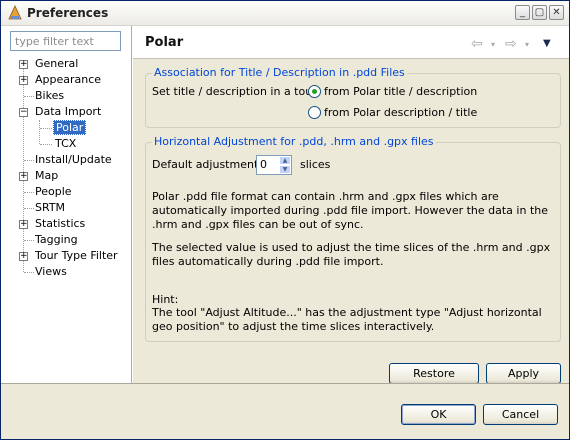  I want to click on tree-item-people: People, so click(53, 192).